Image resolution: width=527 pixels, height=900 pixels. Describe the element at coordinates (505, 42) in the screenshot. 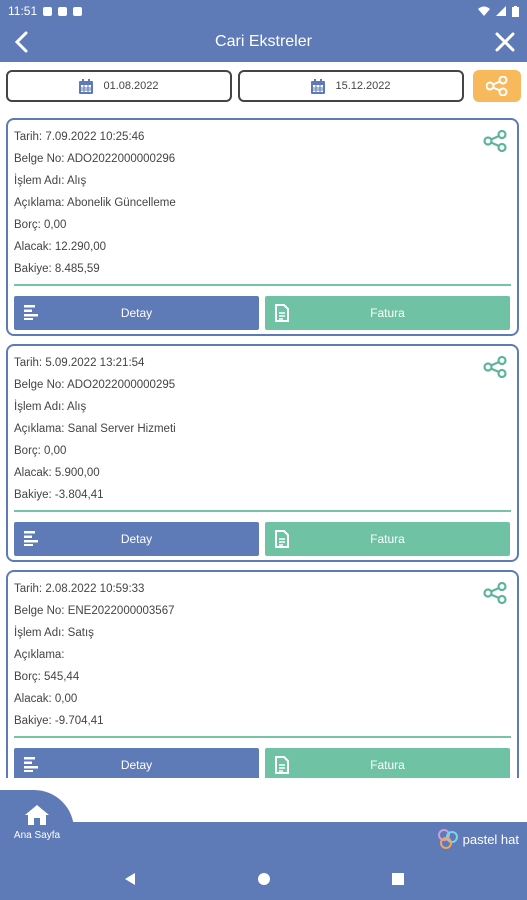

I see `close-icon` at that location.